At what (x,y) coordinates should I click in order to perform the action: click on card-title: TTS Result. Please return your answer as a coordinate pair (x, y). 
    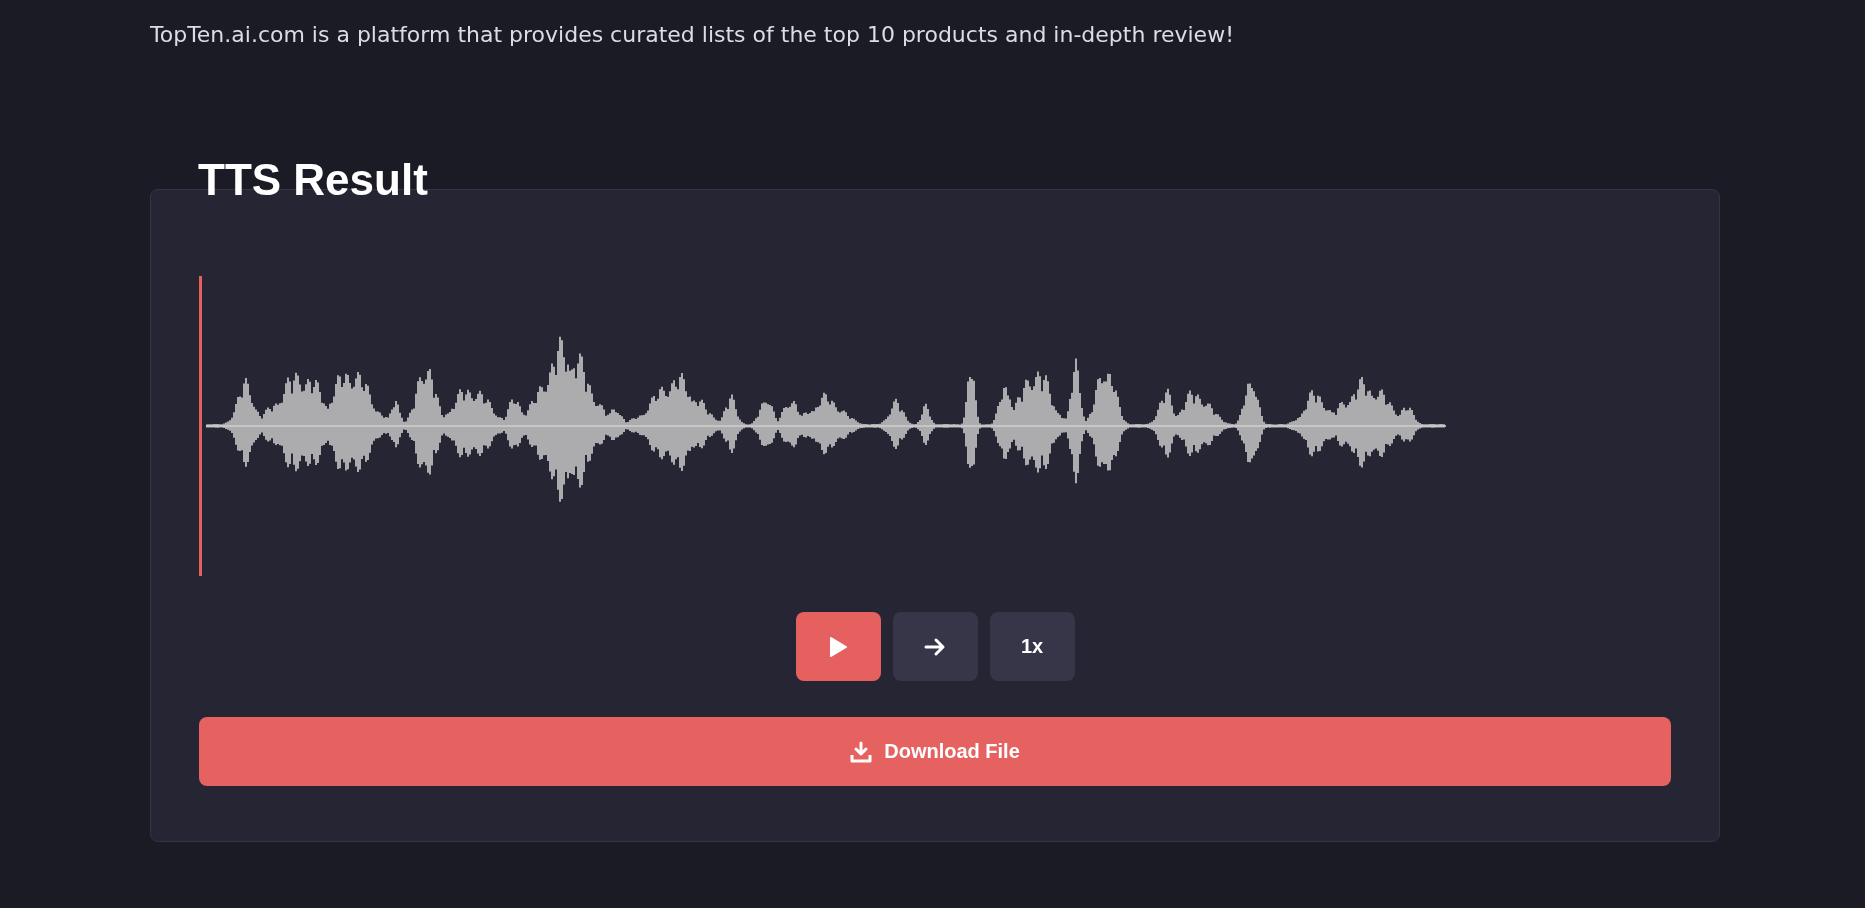
    Looking at the image, I should click on (313, 180).